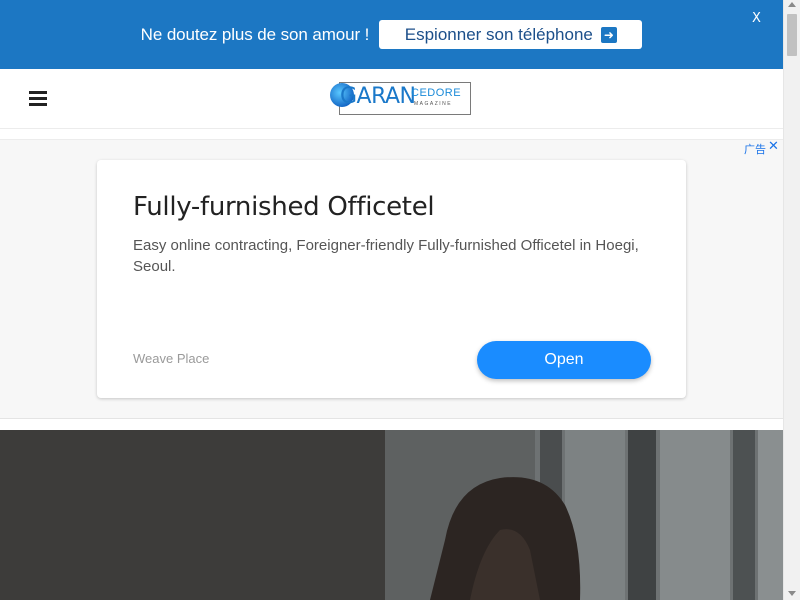 The image size is (800, 600). What do you see at coordinates (791, 300) in the screenshot?
I see `vertical-scrollbar` at bounding box center [791, 300].